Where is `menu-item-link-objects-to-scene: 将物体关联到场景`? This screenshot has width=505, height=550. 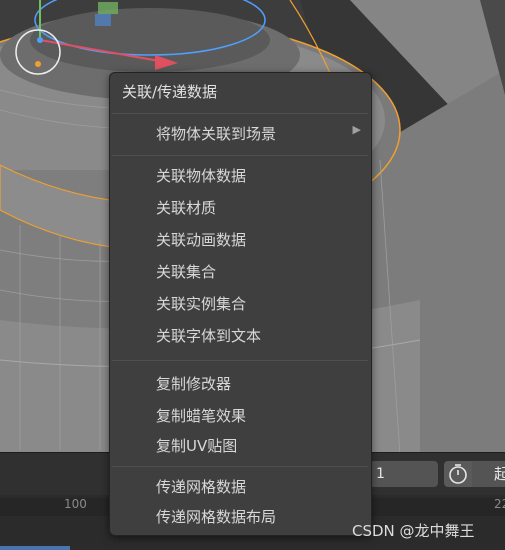 menu-item-link-objects-to-scene: 将物体关联到场景 is located at coordinates (216, 133).